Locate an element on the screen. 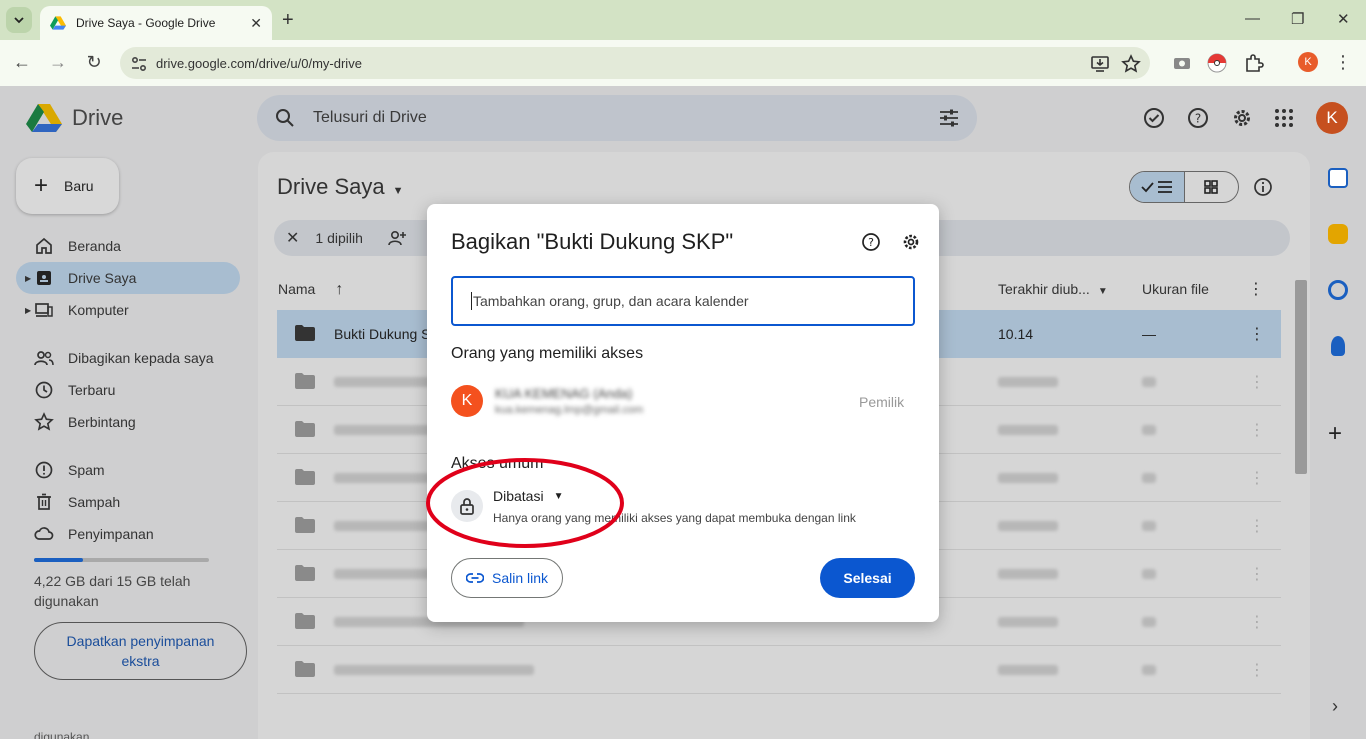 The image size is (1366, 739). account-avatar: K is located at coordinates (1332, 118).